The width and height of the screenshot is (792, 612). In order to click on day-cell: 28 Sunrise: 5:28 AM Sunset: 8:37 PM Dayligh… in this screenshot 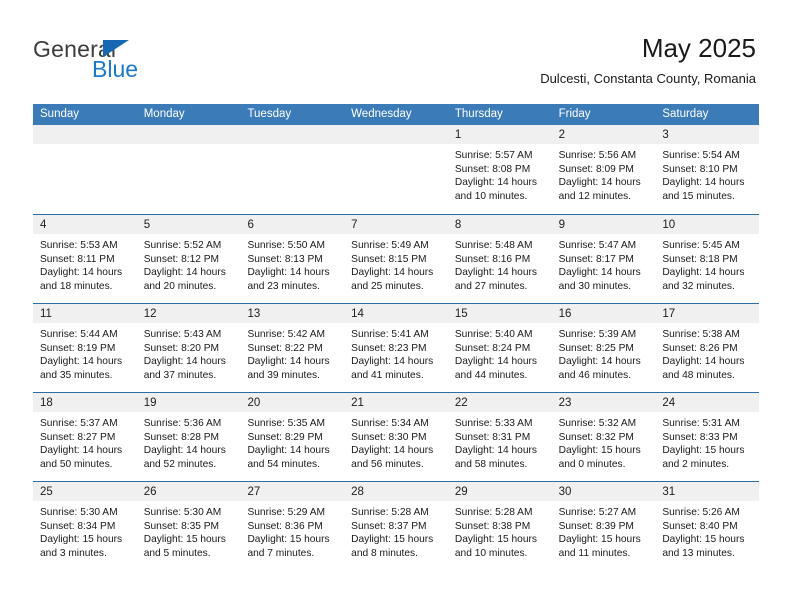, I will do `click(396, 526)`.